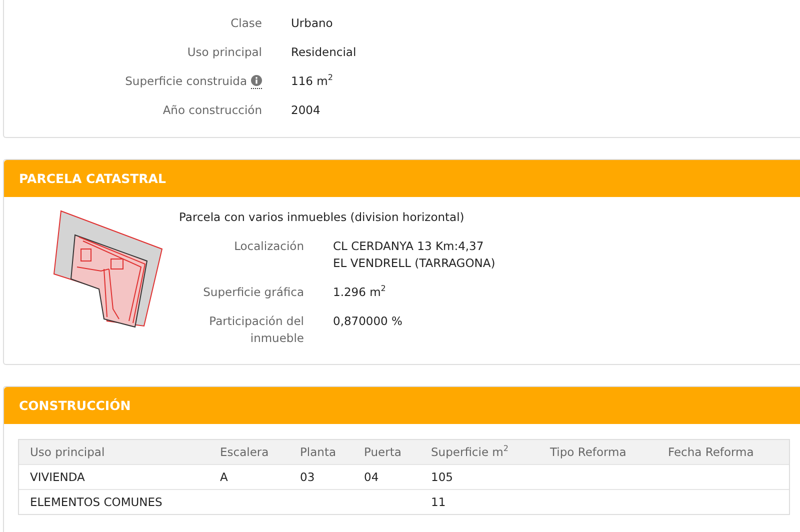 Image resolution: width=800 pixels, height=532 pixels. I want to click on field-value: 0,870000 %, so click(368, 321).